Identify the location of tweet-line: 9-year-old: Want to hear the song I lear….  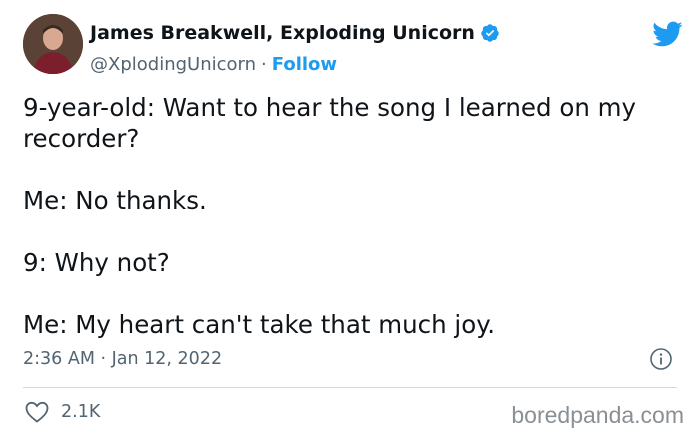
(330, 123).